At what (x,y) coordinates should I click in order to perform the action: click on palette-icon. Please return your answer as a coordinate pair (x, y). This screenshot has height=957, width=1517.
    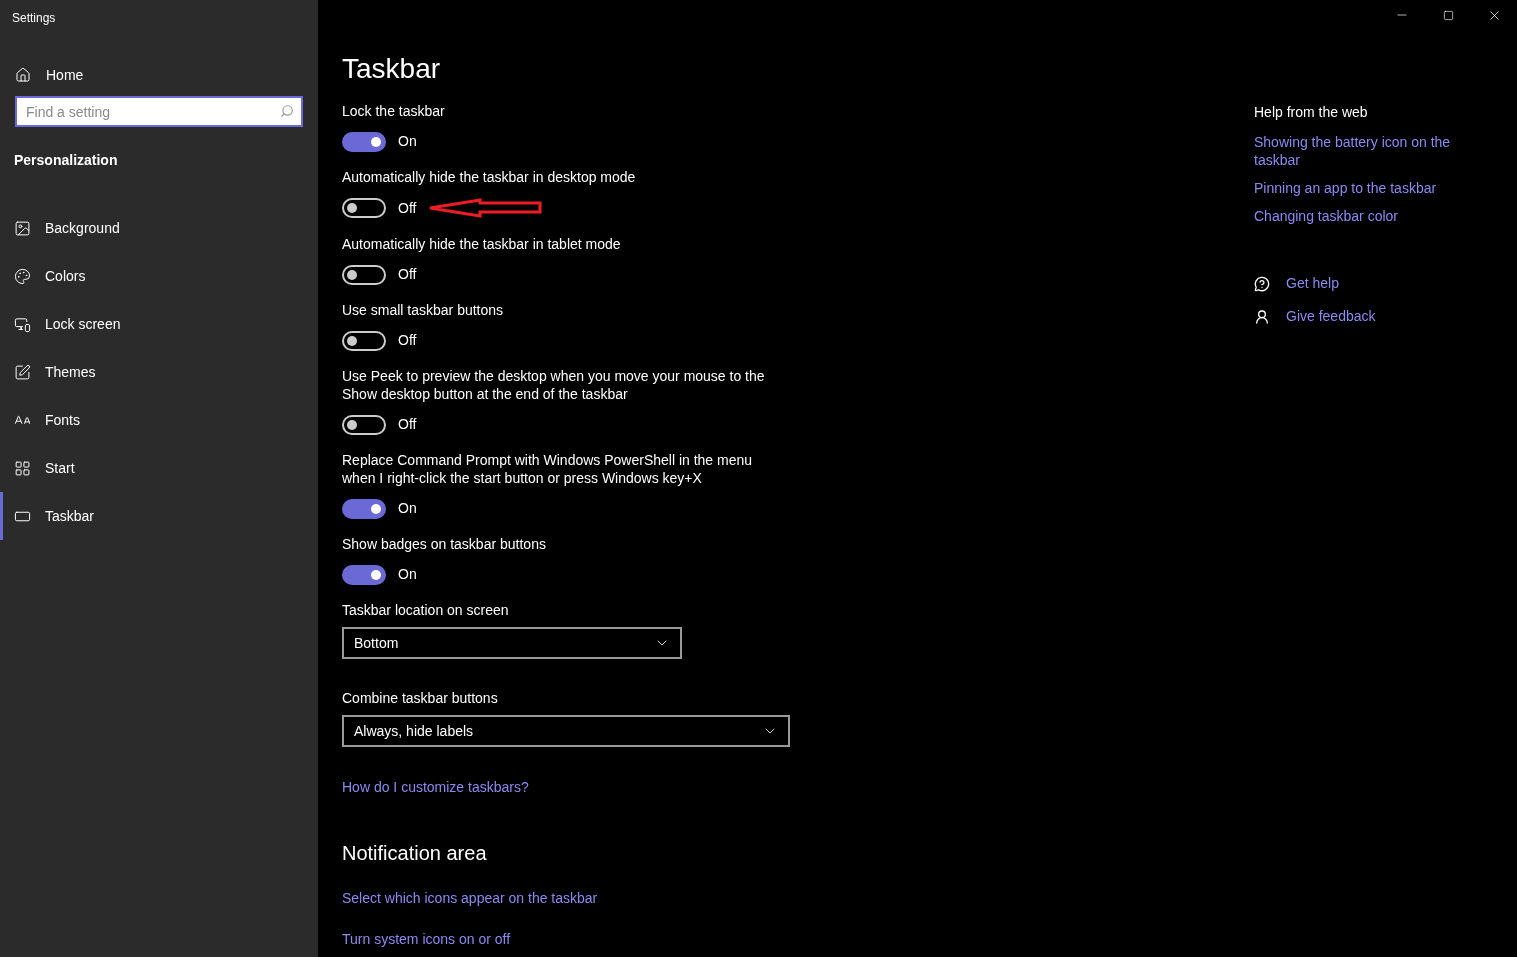
    Looking at the image, I should click on (22, 276).